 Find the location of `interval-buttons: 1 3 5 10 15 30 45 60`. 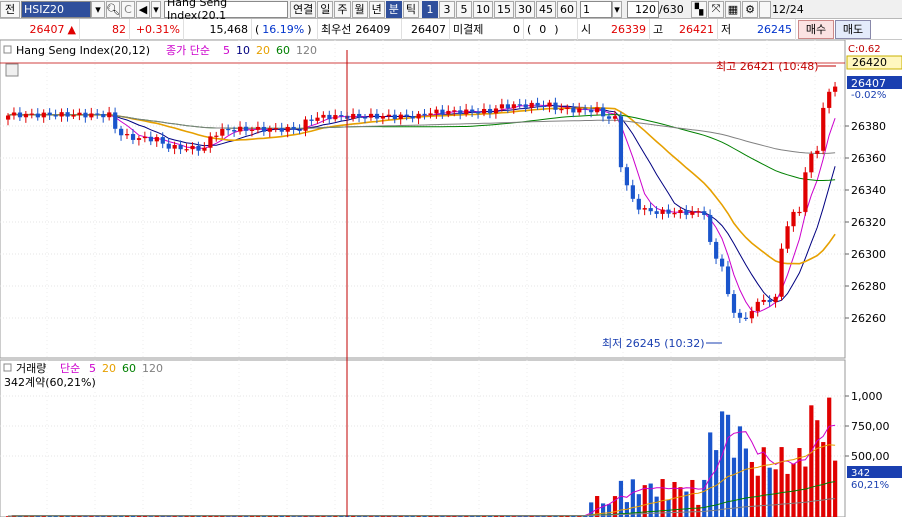

interval-buttons: 1 3 5 10 15 30 45 60 is located at coordinates (500, 9).